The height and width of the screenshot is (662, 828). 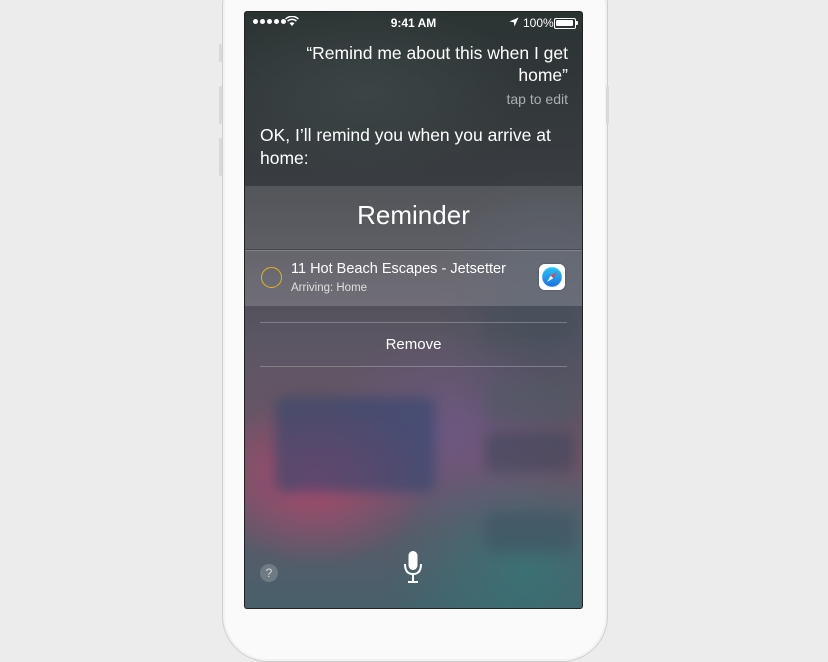 What do you see at coordinates (607, 105) in the screenshot?
I see `power-button` at bounding box center [607, 105].